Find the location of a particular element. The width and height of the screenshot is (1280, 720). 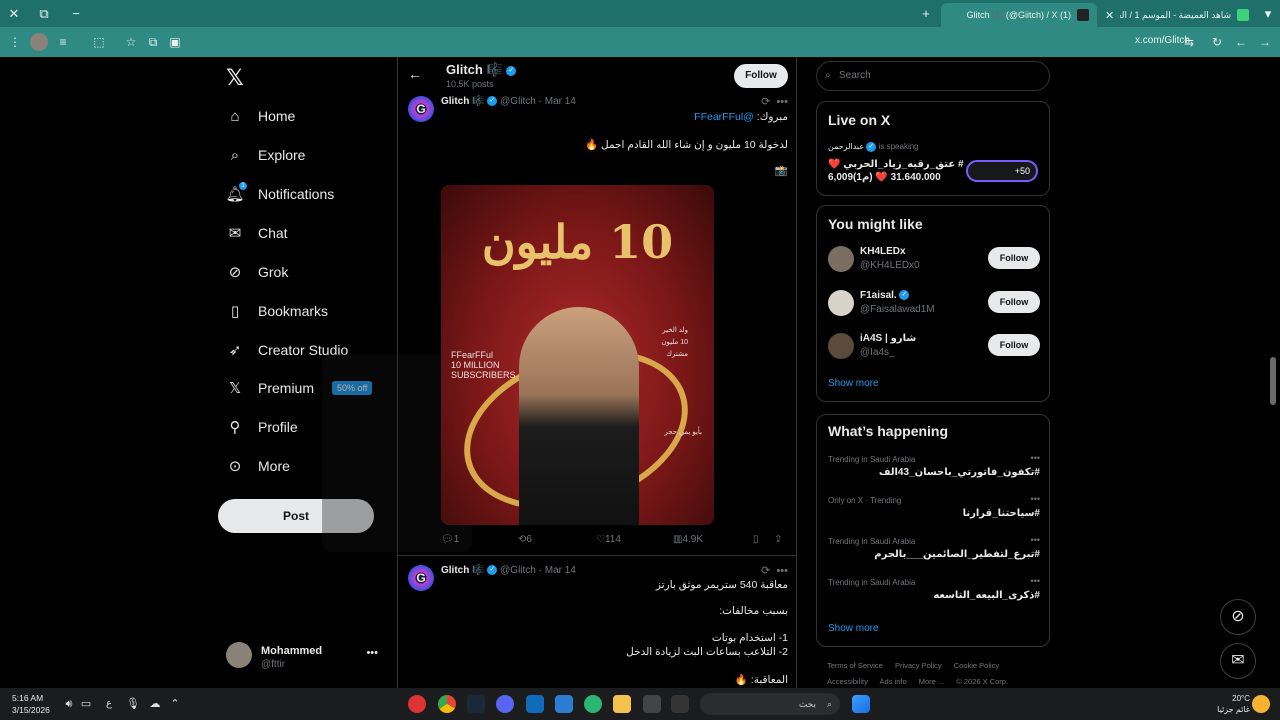

nav-notifications: 🔔︎ 1 Notifications is located at coordinates (279, 194).